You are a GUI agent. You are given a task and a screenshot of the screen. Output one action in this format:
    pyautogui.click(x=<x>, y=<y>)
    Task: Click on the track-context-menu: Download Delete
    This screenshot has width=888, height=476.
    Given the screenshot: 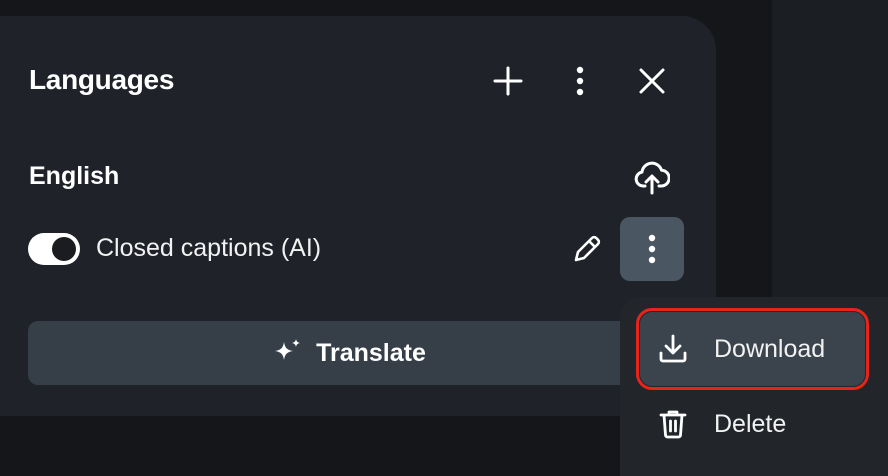 What is the action you would take?
    pyautogui.click(x=754, y=386)
    